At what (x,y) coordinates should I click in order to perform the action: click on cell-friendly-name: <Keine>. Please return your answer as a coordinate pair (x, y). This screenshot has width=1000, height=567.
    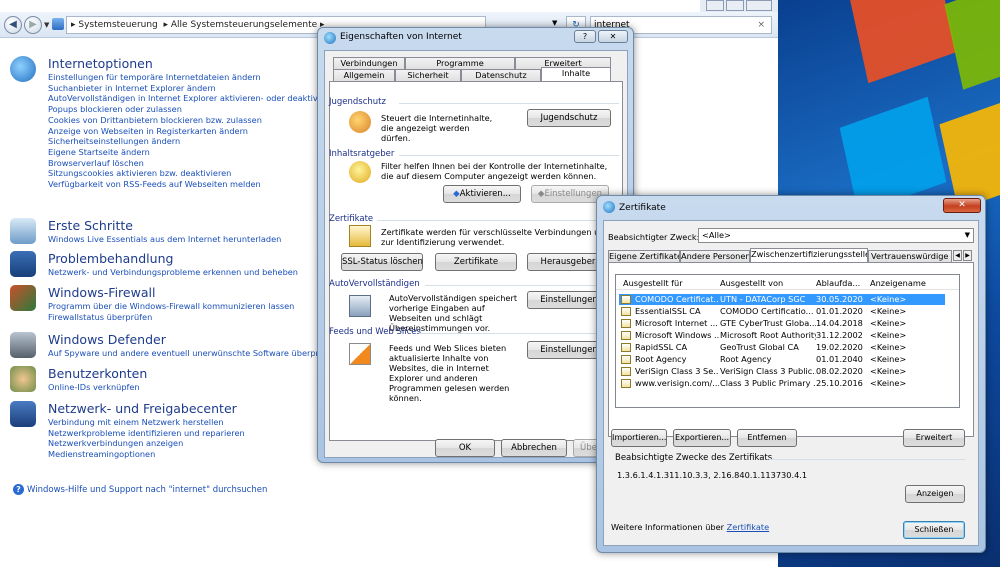
    Looking at the image, I should click on (888, 299).